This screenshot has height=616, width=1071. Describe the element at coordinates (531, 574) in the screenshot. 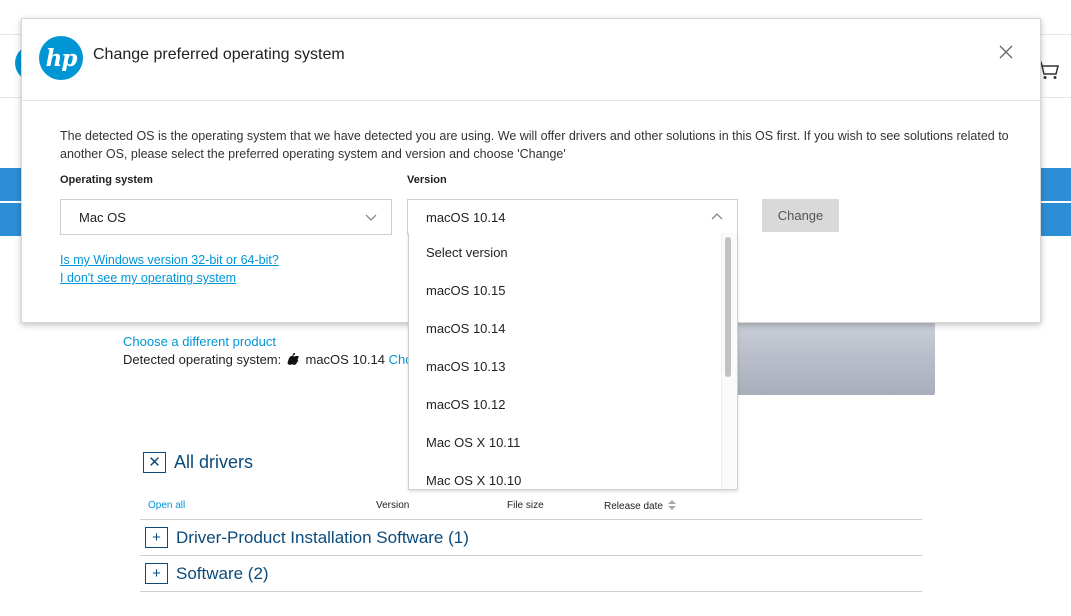

I see `driver-category-row: + Software (2)` at that location.